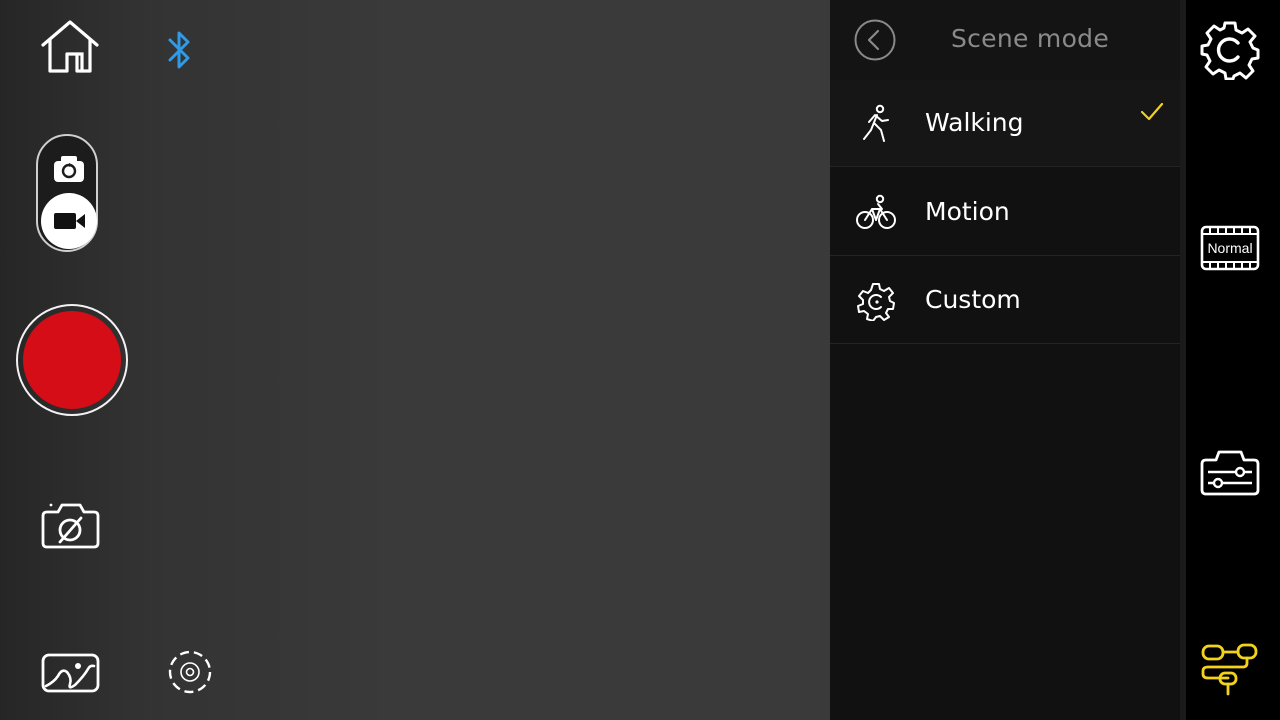 This screenshot has height=720, width=1280. I want to click on photo-video-mode-toggle, so click(67, 193).